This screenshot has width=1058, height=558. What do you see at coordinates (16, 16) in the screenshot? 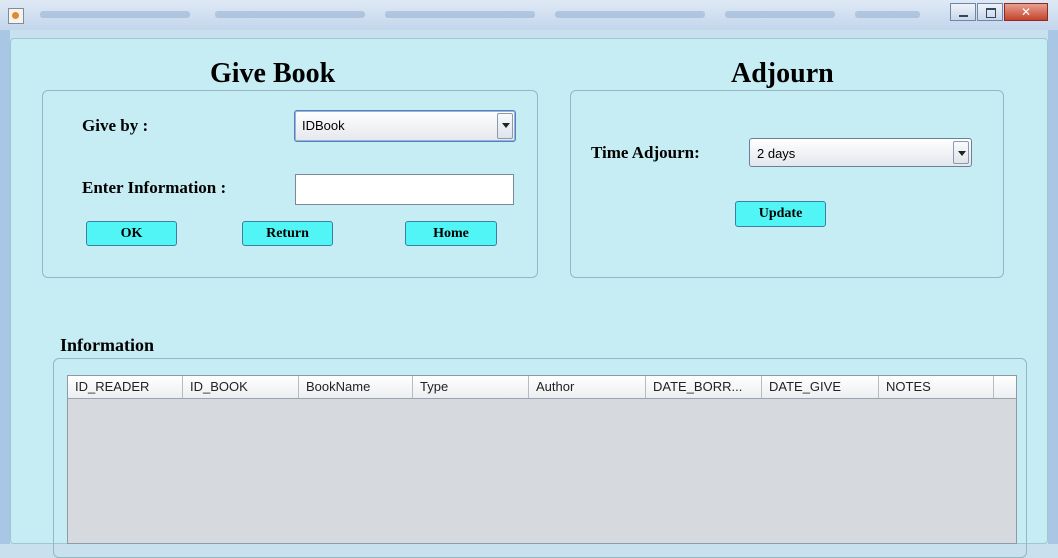
I see `java-cup-icon` at bounding box center [16, 16].